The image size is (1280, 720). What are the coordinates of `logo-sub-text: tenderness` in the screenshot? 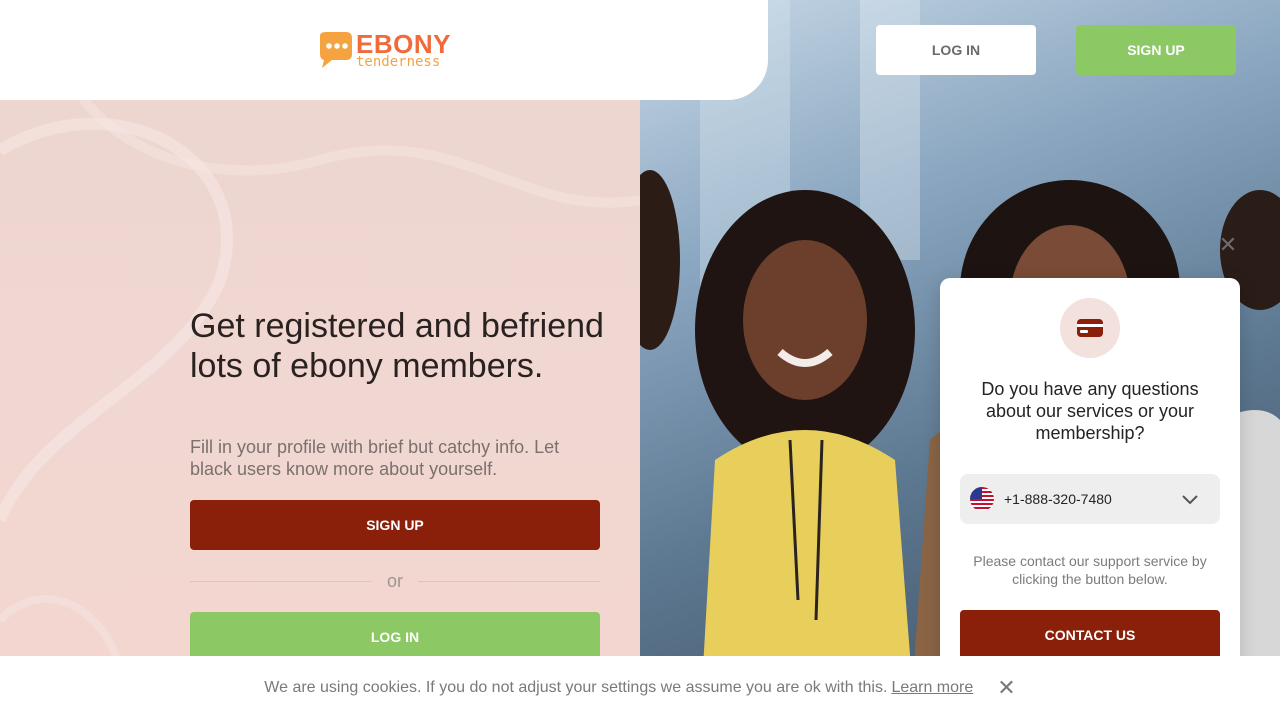 It's located at (398, 62).